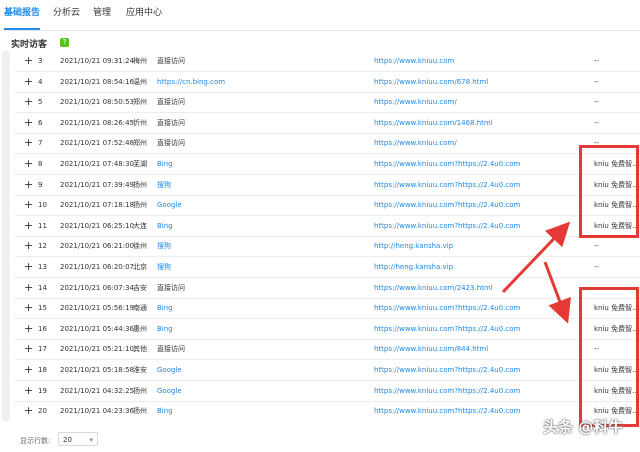 This screenshot has width=640, height=452. Describe the element at coordinates (66, 14) in the screenshot. I see `tab-analytics-cloud: 分析云` at that location.